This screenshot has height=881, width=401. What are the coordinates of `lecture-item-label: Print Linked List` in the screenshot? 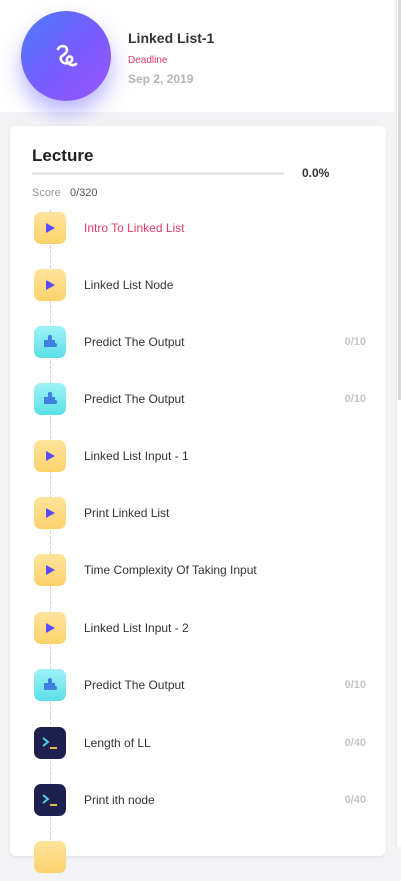 It's located at (127, 513).